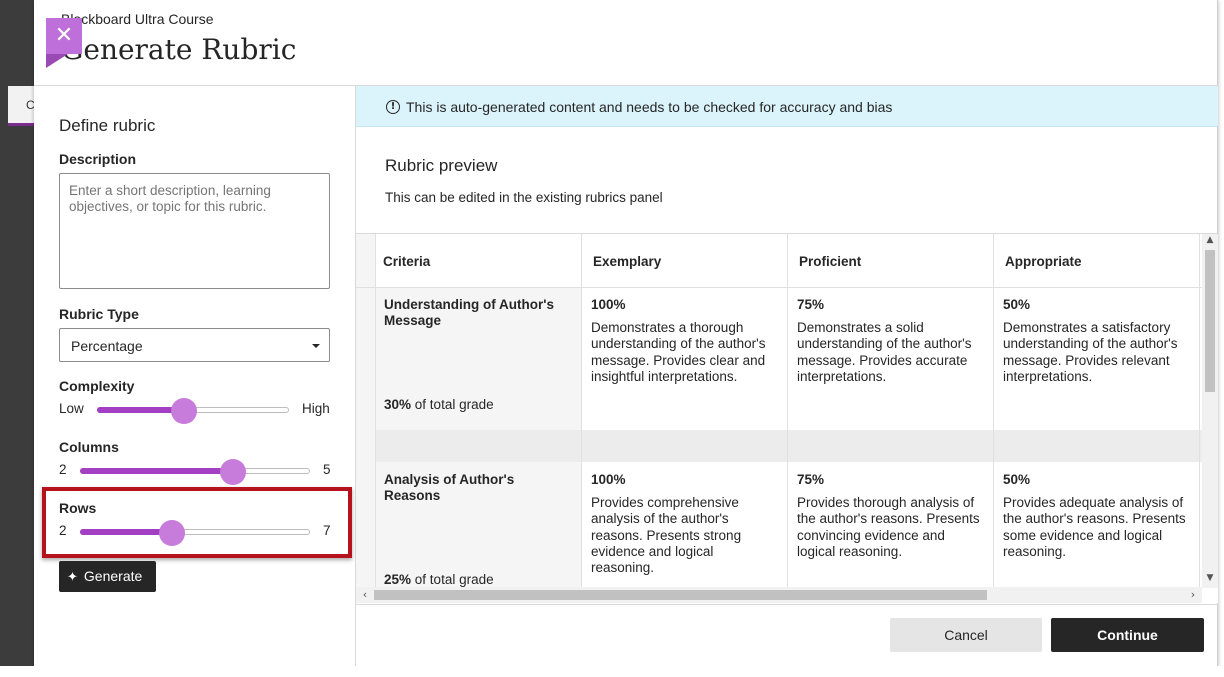 Image resolution: width=1224 pixels, height=677 pixels. I want to click on background-tab: C, so click(21, 106).